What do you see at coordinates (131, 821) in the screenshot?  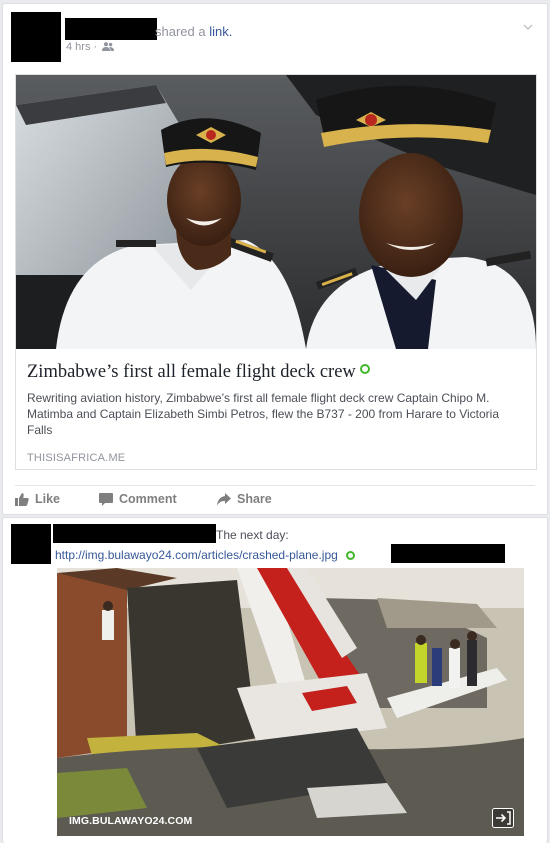 I see `image-source-caption: IMG.BULAWAYO24.COM` at bounding box center [131, 821].